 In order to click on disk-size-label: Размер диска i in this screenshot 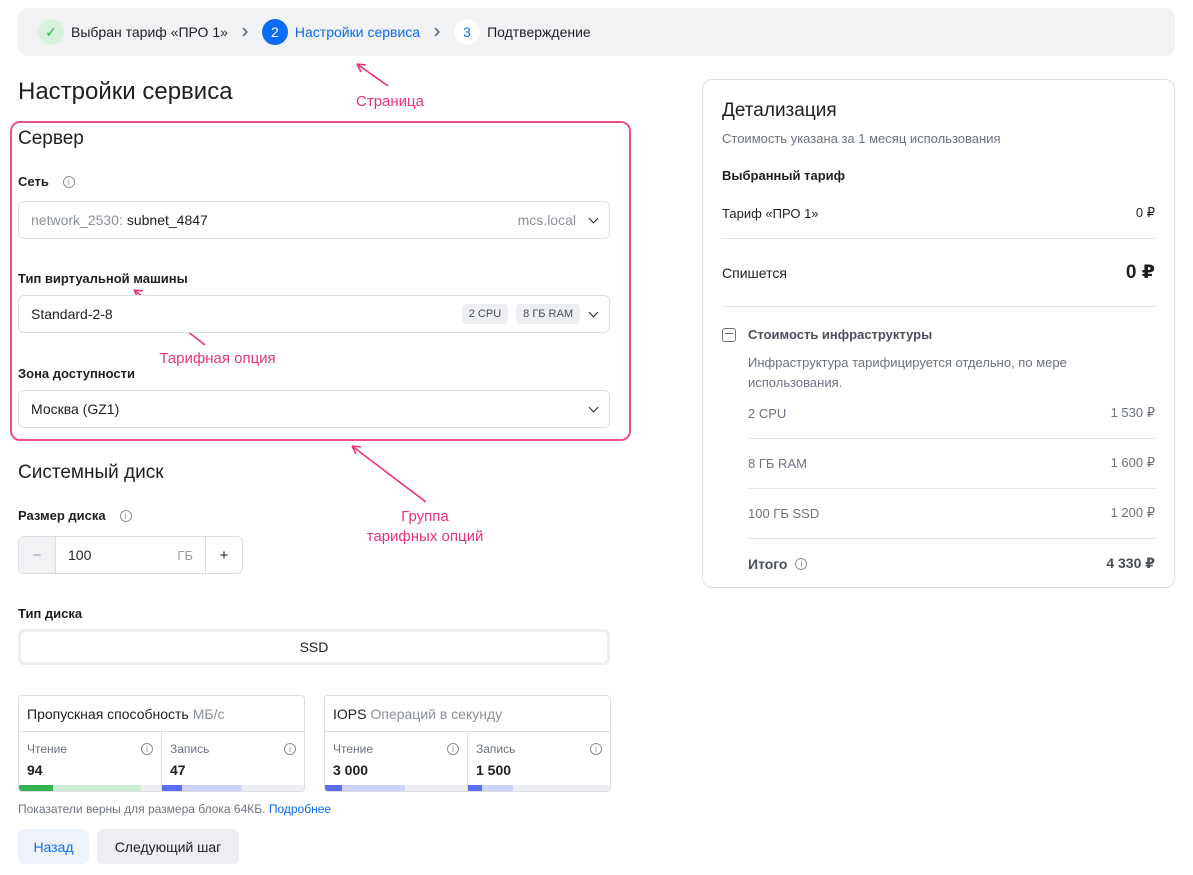, I will do `click(75, 515)`.